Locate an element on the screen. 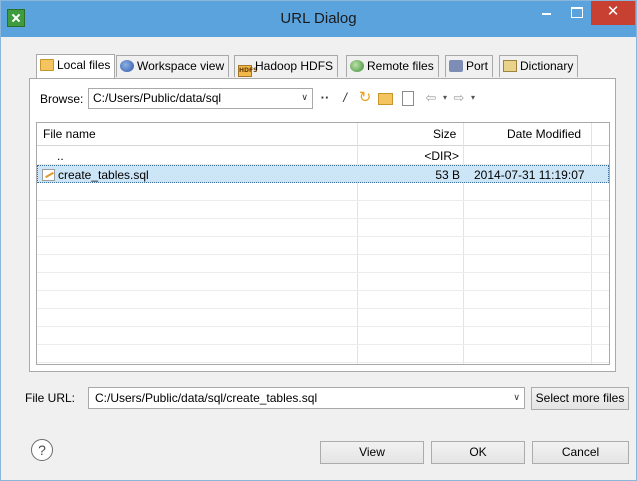 This screenshot has width=637, height=481. tab-port: Port is located at coordinates (469, 66).